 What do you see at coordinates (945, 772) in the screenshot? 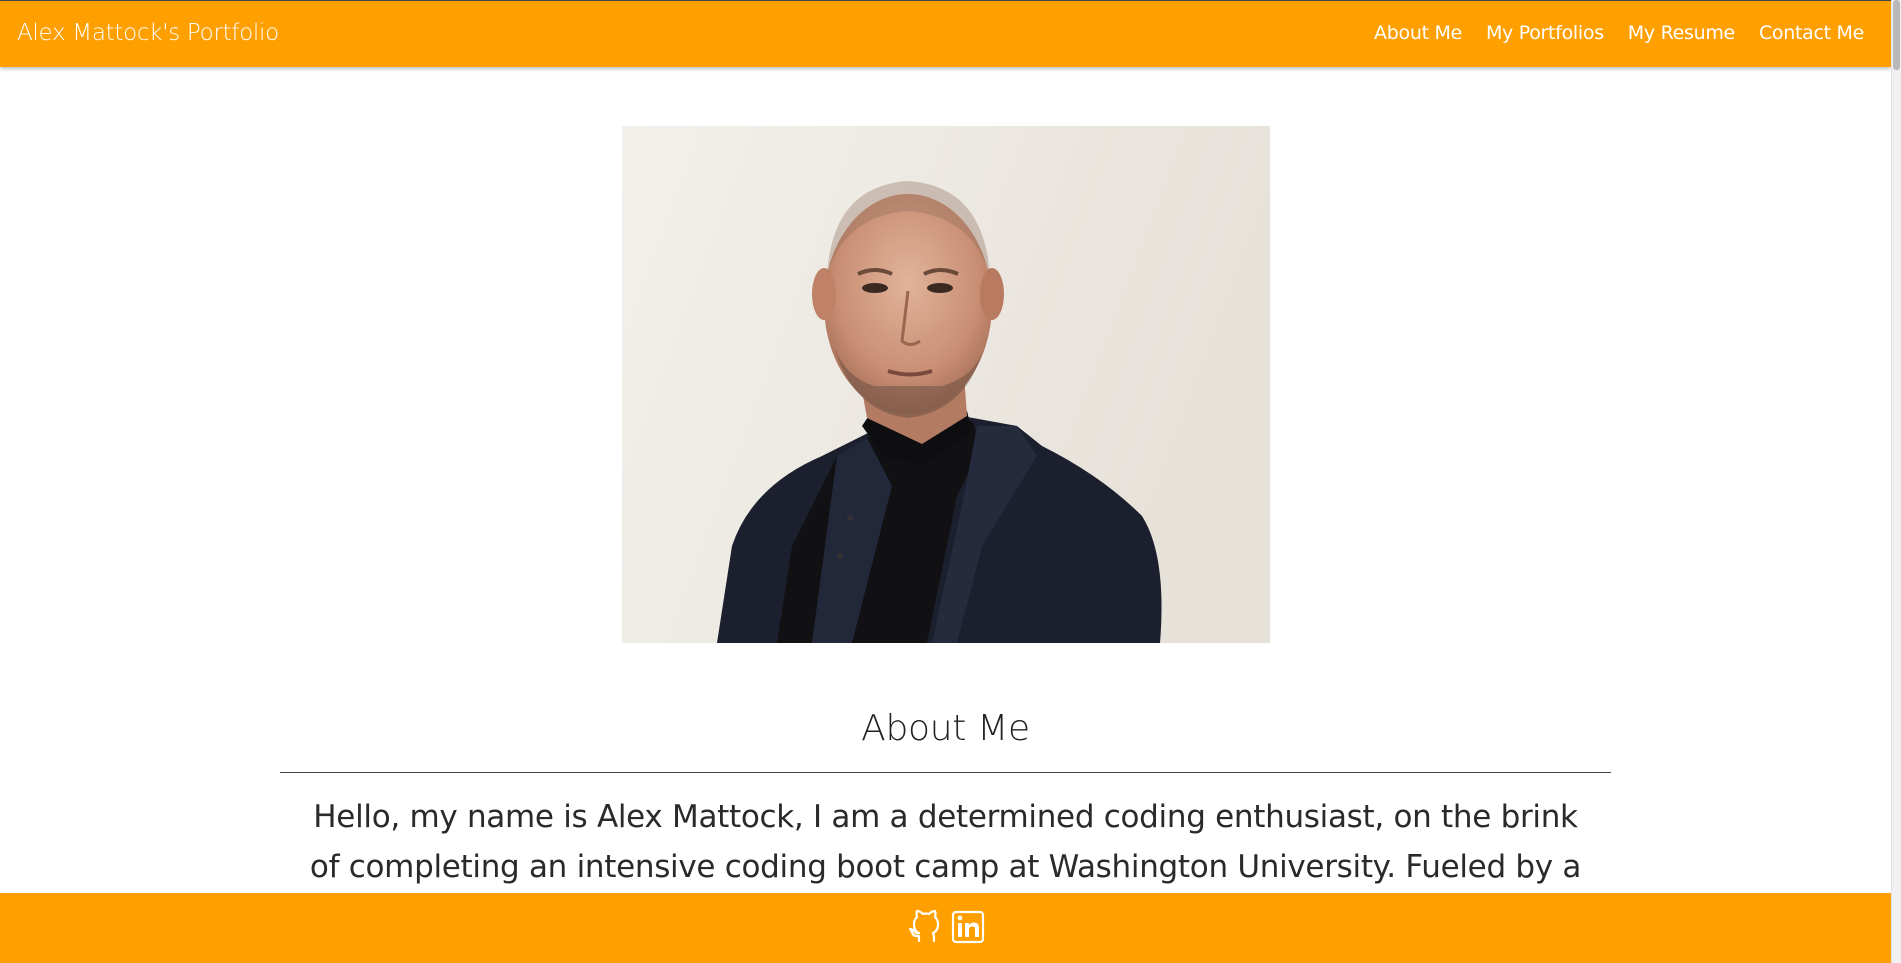
I see `section-divider` at bounding box center [945, 772].